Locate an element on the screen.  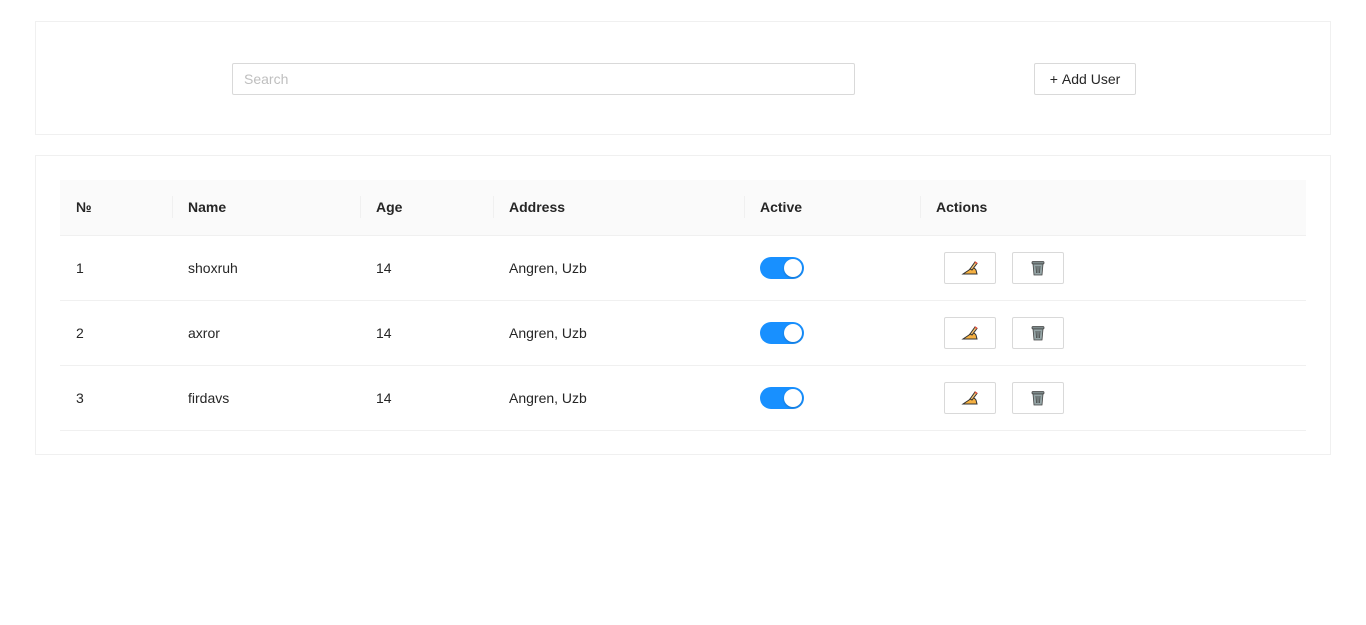
plus-icon: + is located at coordinates (1053, 79).